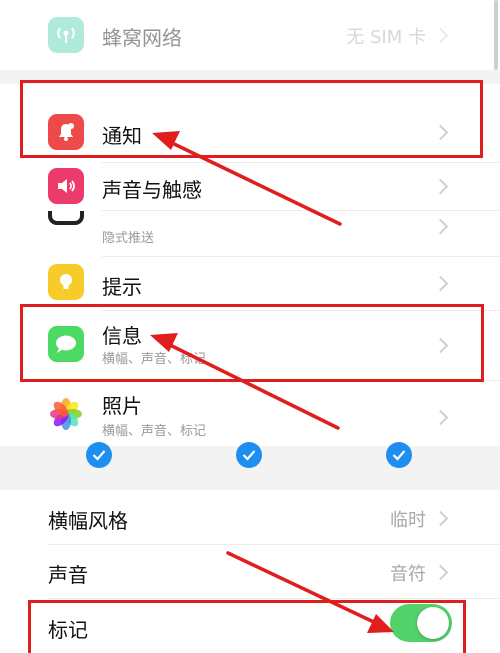  What do you see at coordinates (433, 623) in the screenshot?
I see `toggle-knob` at bounding box center [433, 623].